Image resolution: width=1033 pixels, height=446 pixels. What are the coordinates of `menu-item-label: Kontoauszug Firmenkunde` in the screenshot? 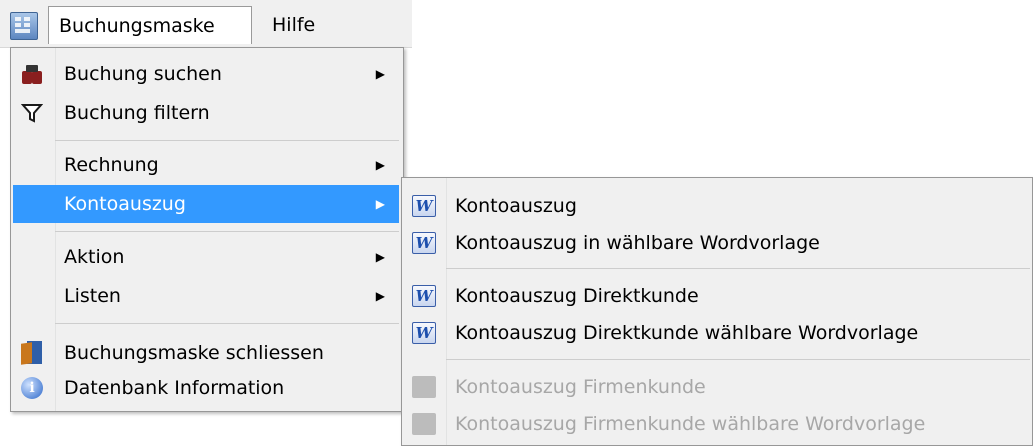 It's located at (580, 387).